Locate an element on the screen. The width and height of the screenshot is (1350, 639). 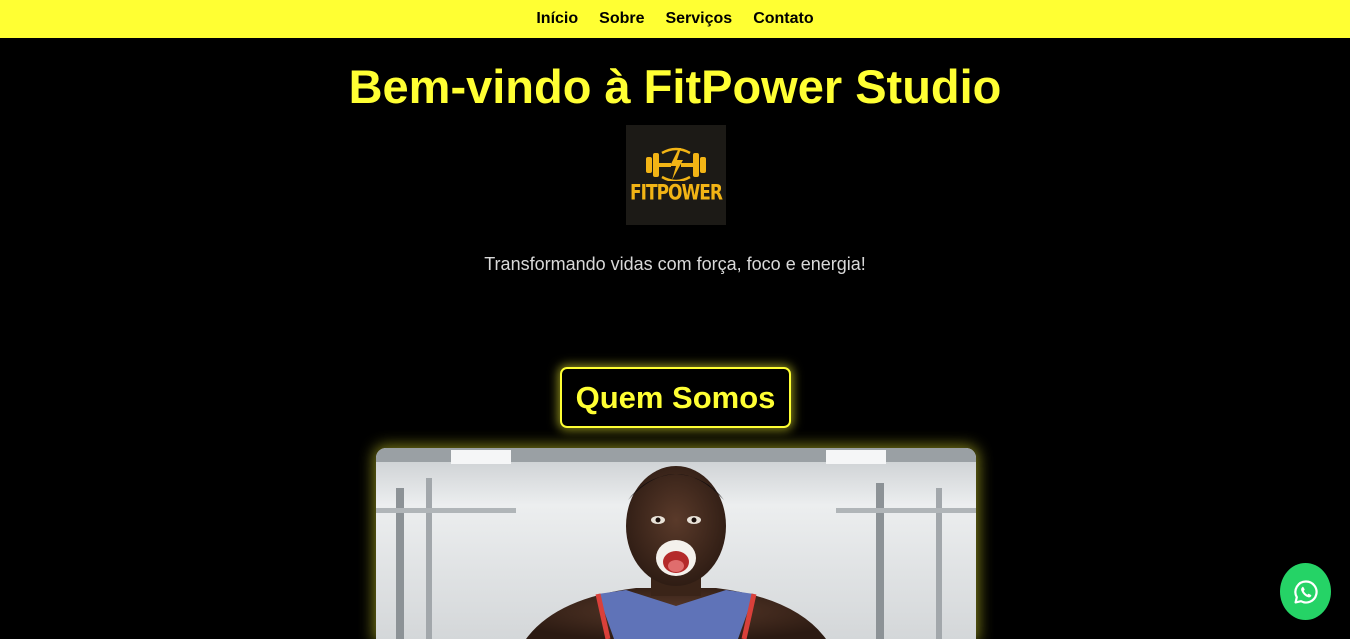
page-title: Bem-vindo à FitPower Studio is located at coordinates (675, 86).